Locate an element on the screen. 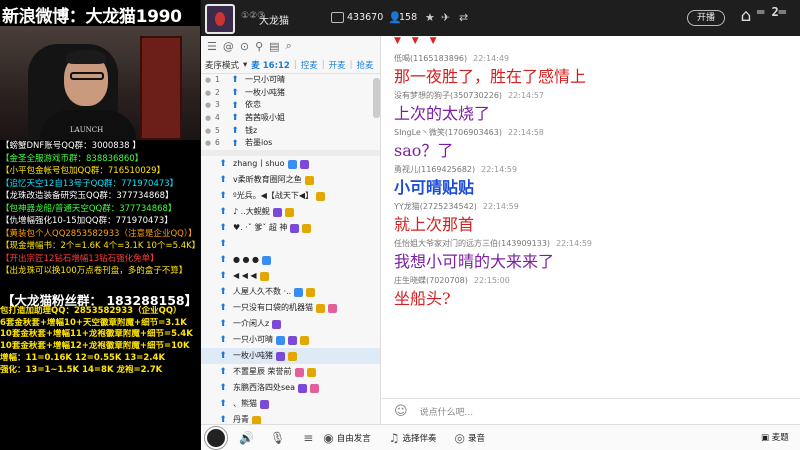 The width and height of the screenshot is (800, 450). user-name: ♪ ..大鲵鲵 is located at coordinates (251, 212).